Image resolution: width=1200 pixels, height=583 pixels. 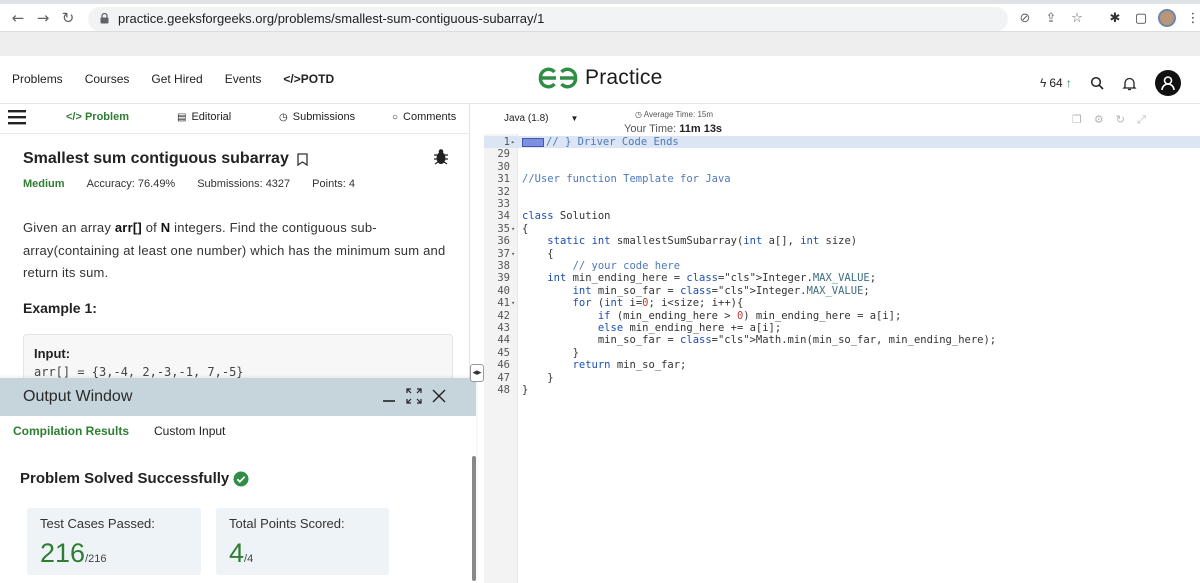 What do you see at coordinates (842, 154) in the screenshot?
I see `code-line: 29` at bounding box center [842, 154].